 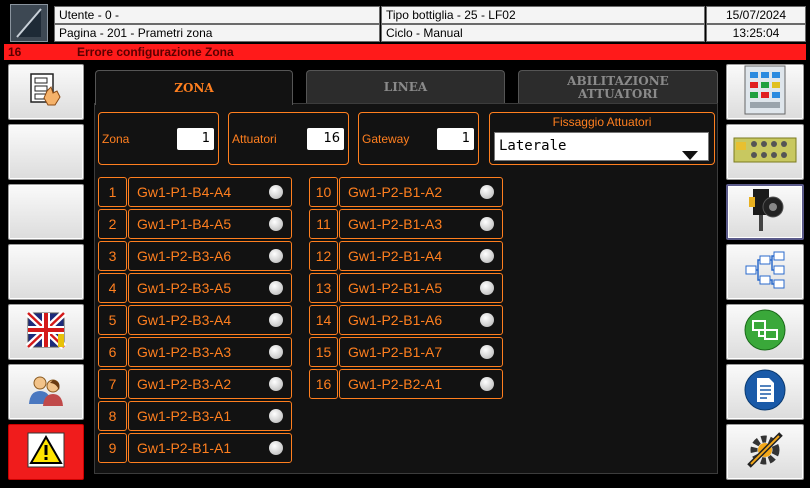 I want to click on tab-abilitazione-label: ABILITAZIONE ATTUATORI, so click(x=618, y=87).